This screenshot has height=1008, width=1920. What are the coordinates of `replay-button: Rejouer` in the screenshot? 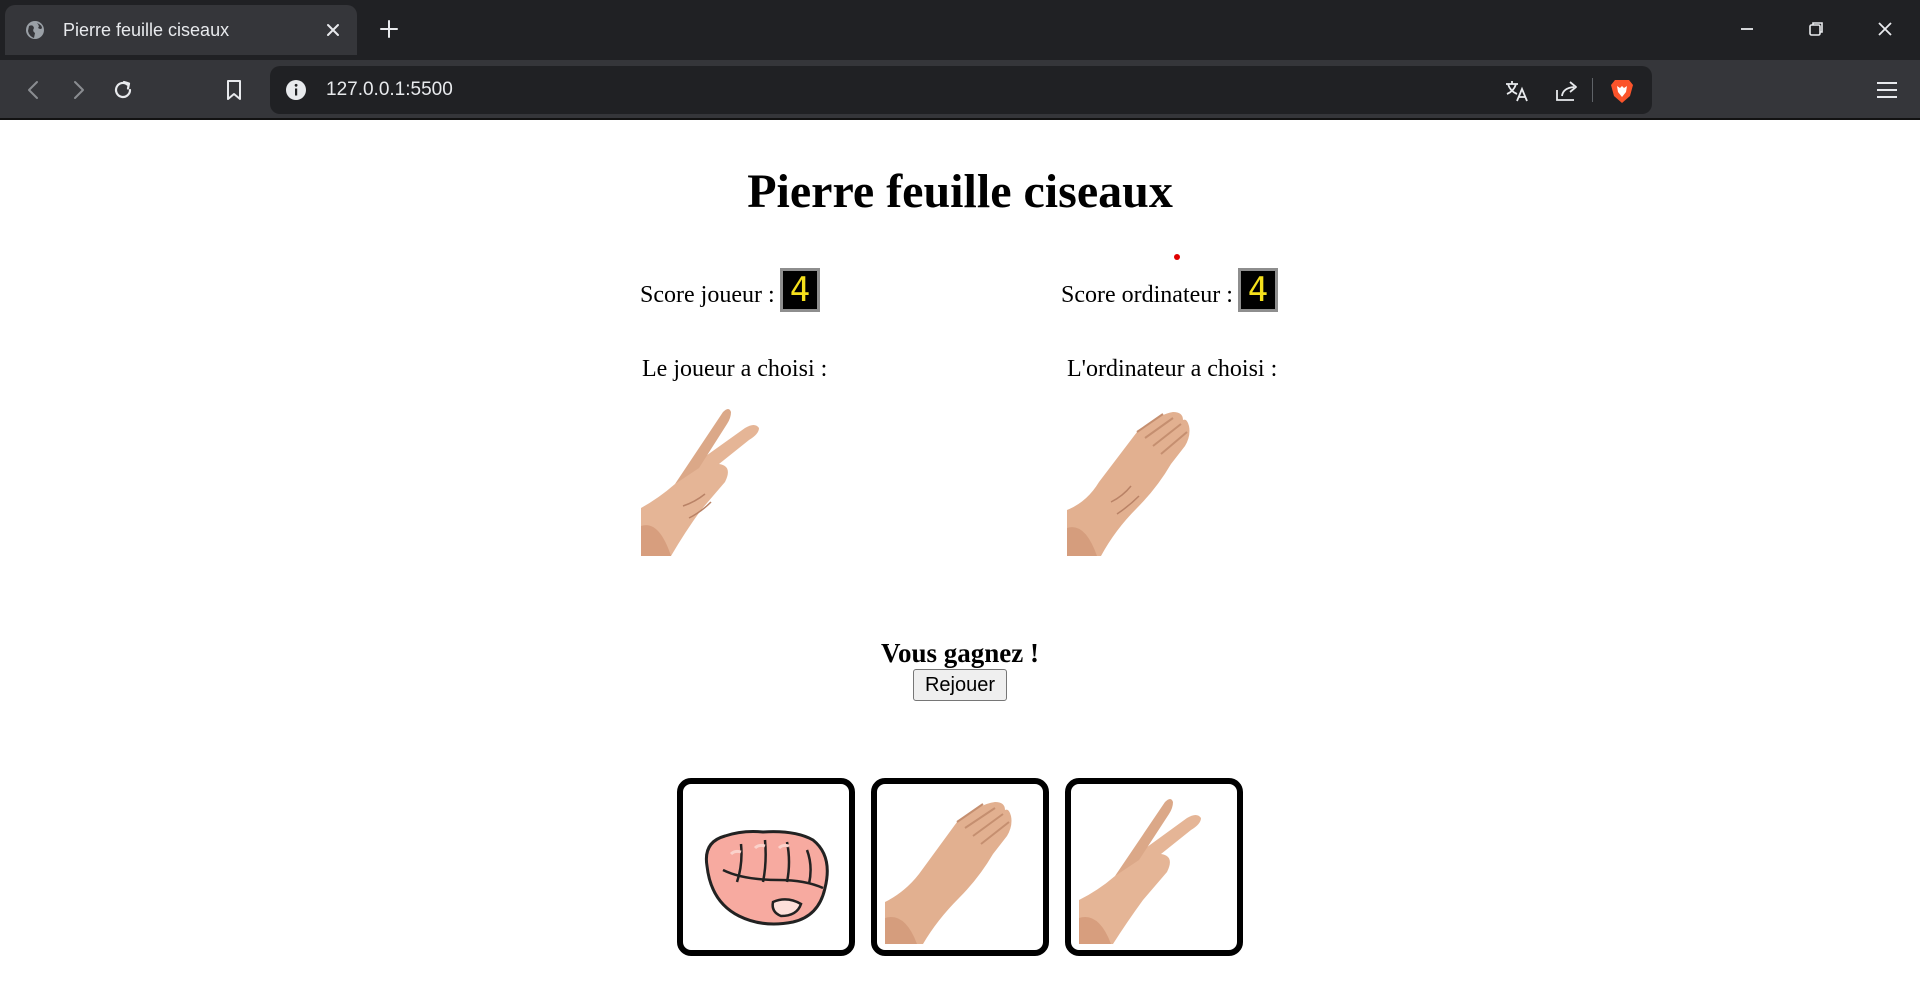 It's located at (960, 685).